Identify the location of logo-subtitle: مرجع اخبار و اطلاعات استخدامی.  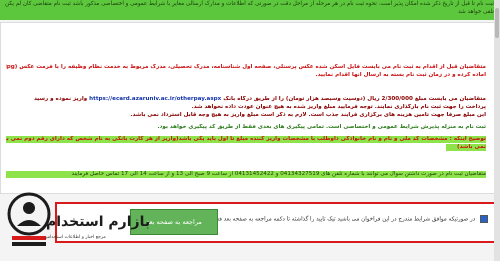
(75, 237).